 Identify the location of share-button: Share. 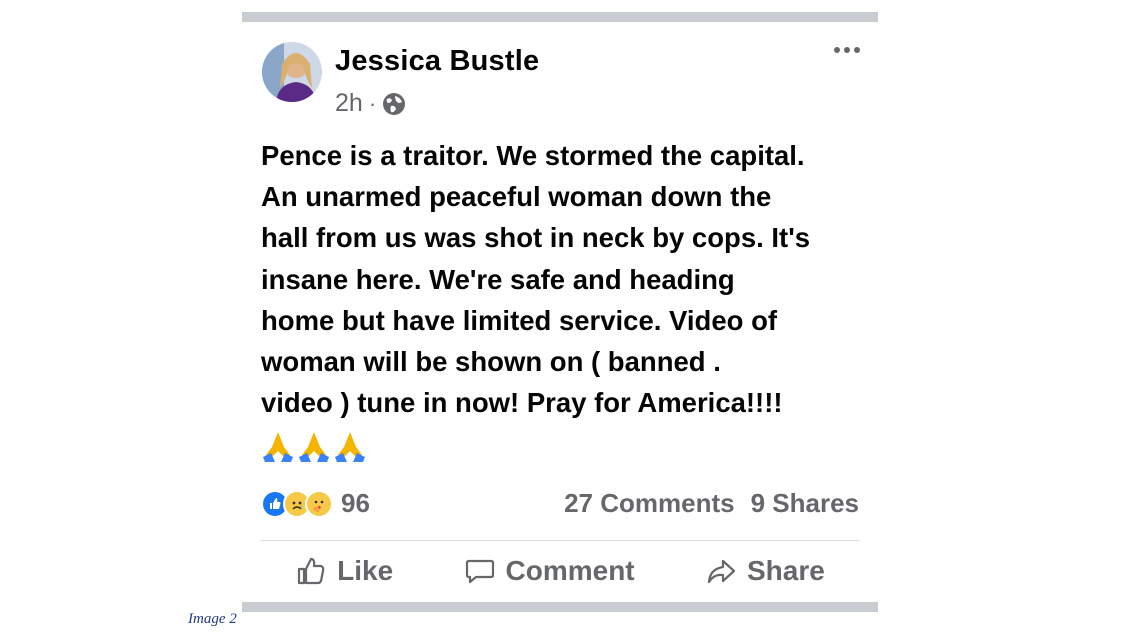
(765, 571).